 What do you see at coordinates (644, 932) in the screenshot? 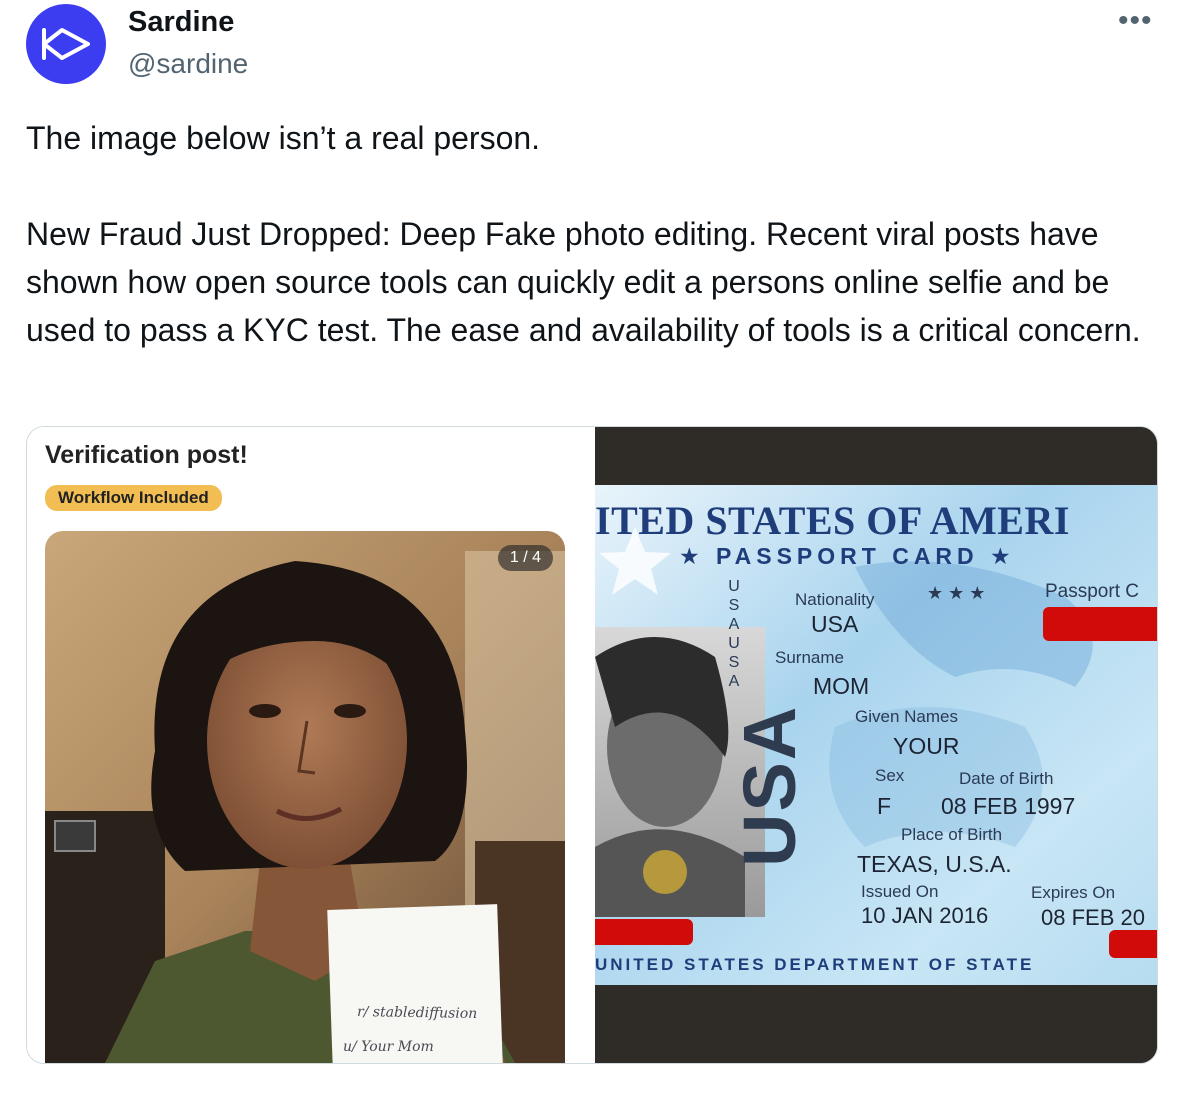
I see `redaction-bar-left` at bounding box center [644, 932].